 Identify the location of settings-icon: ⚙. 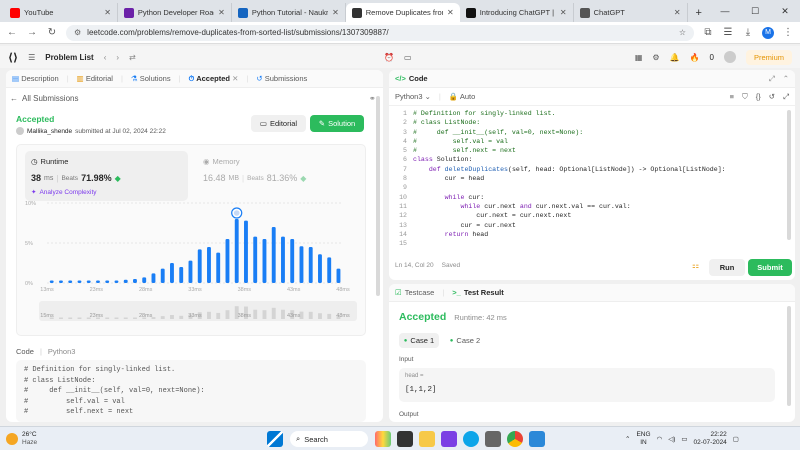
(655, 57).